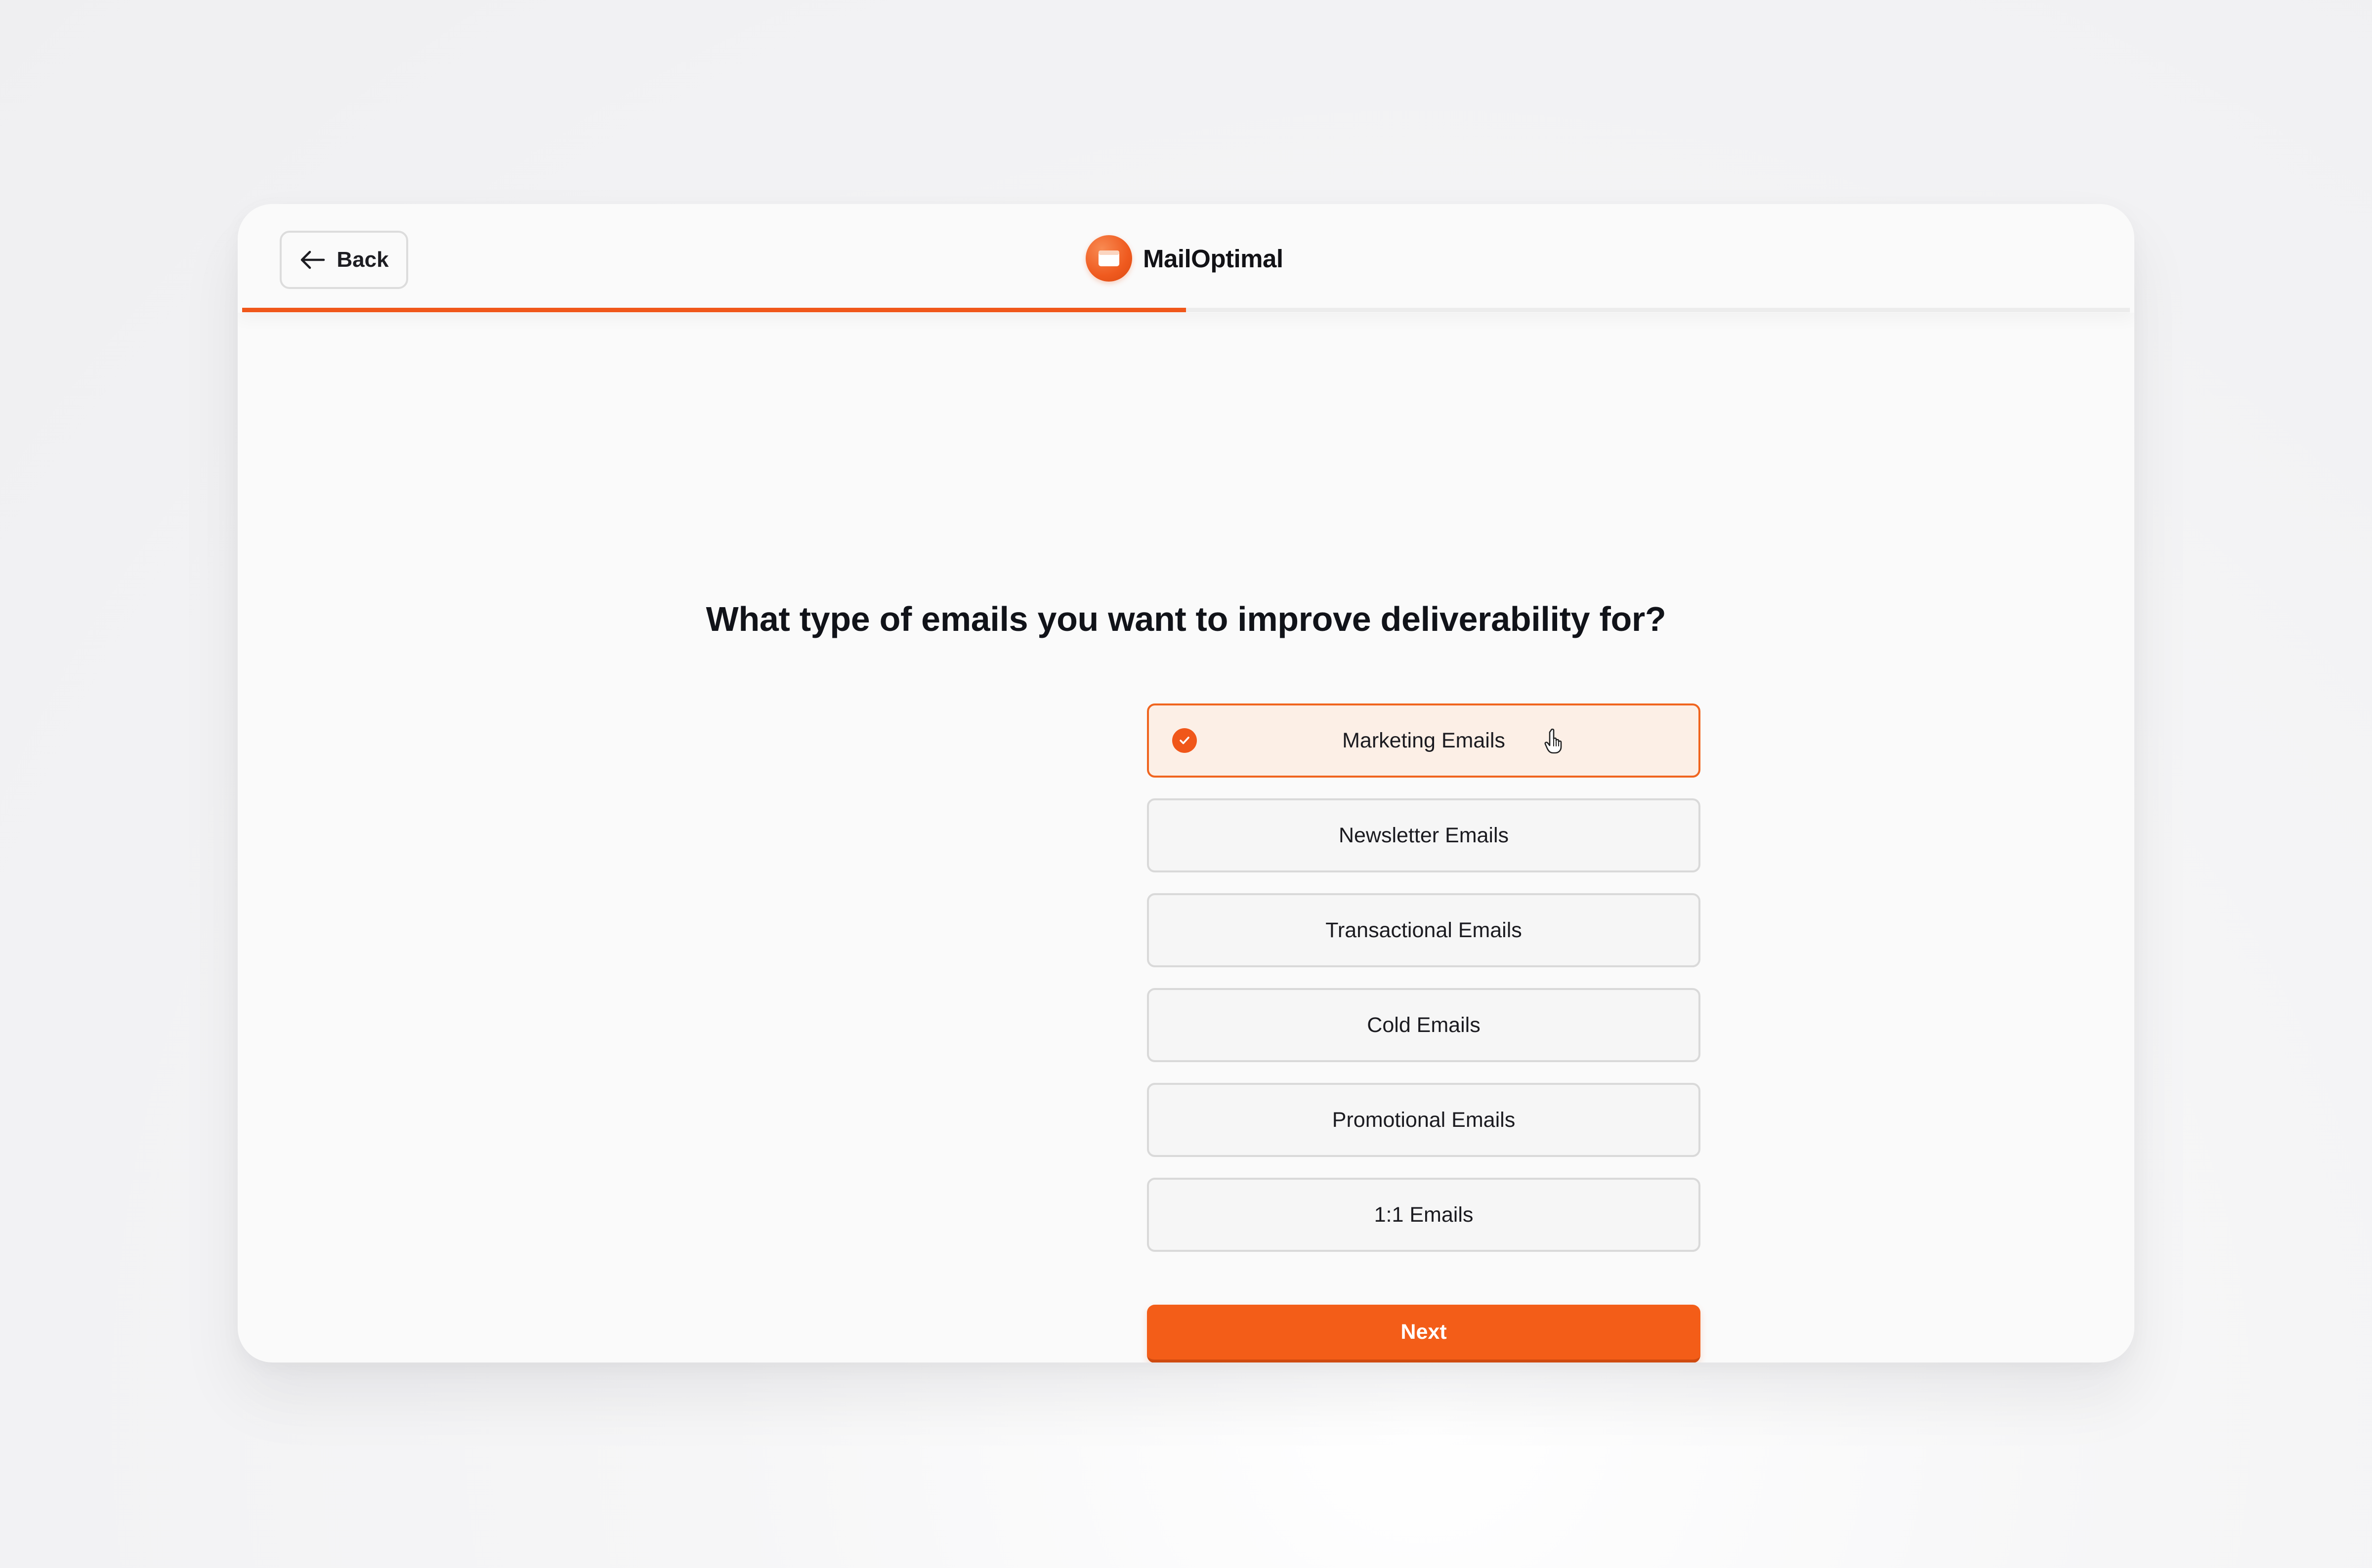 This screenshot has width=2372, height=1568. I want to click on option-label: Marketing Emails, so click(1423, 740).